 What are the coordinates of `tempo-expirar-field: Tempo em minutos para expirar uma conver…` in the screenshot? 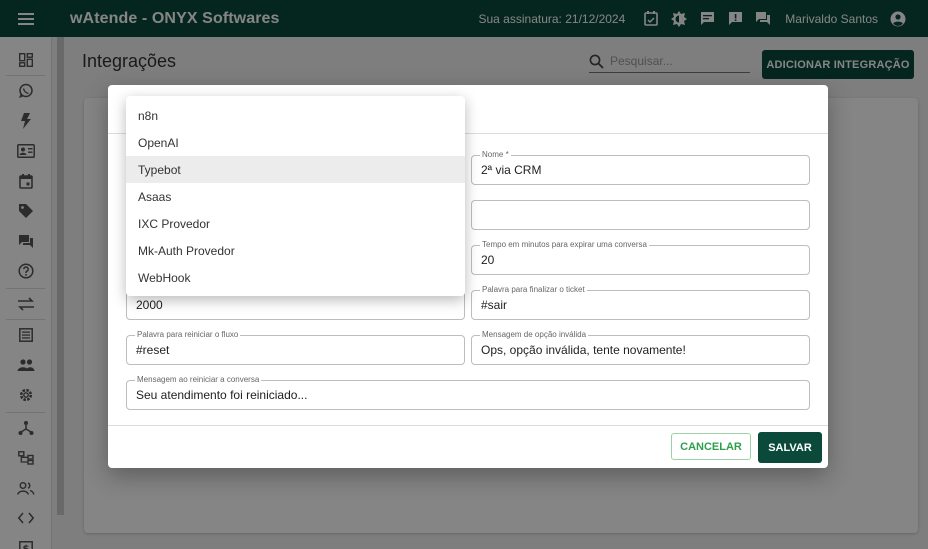 It's located at (640, 257).